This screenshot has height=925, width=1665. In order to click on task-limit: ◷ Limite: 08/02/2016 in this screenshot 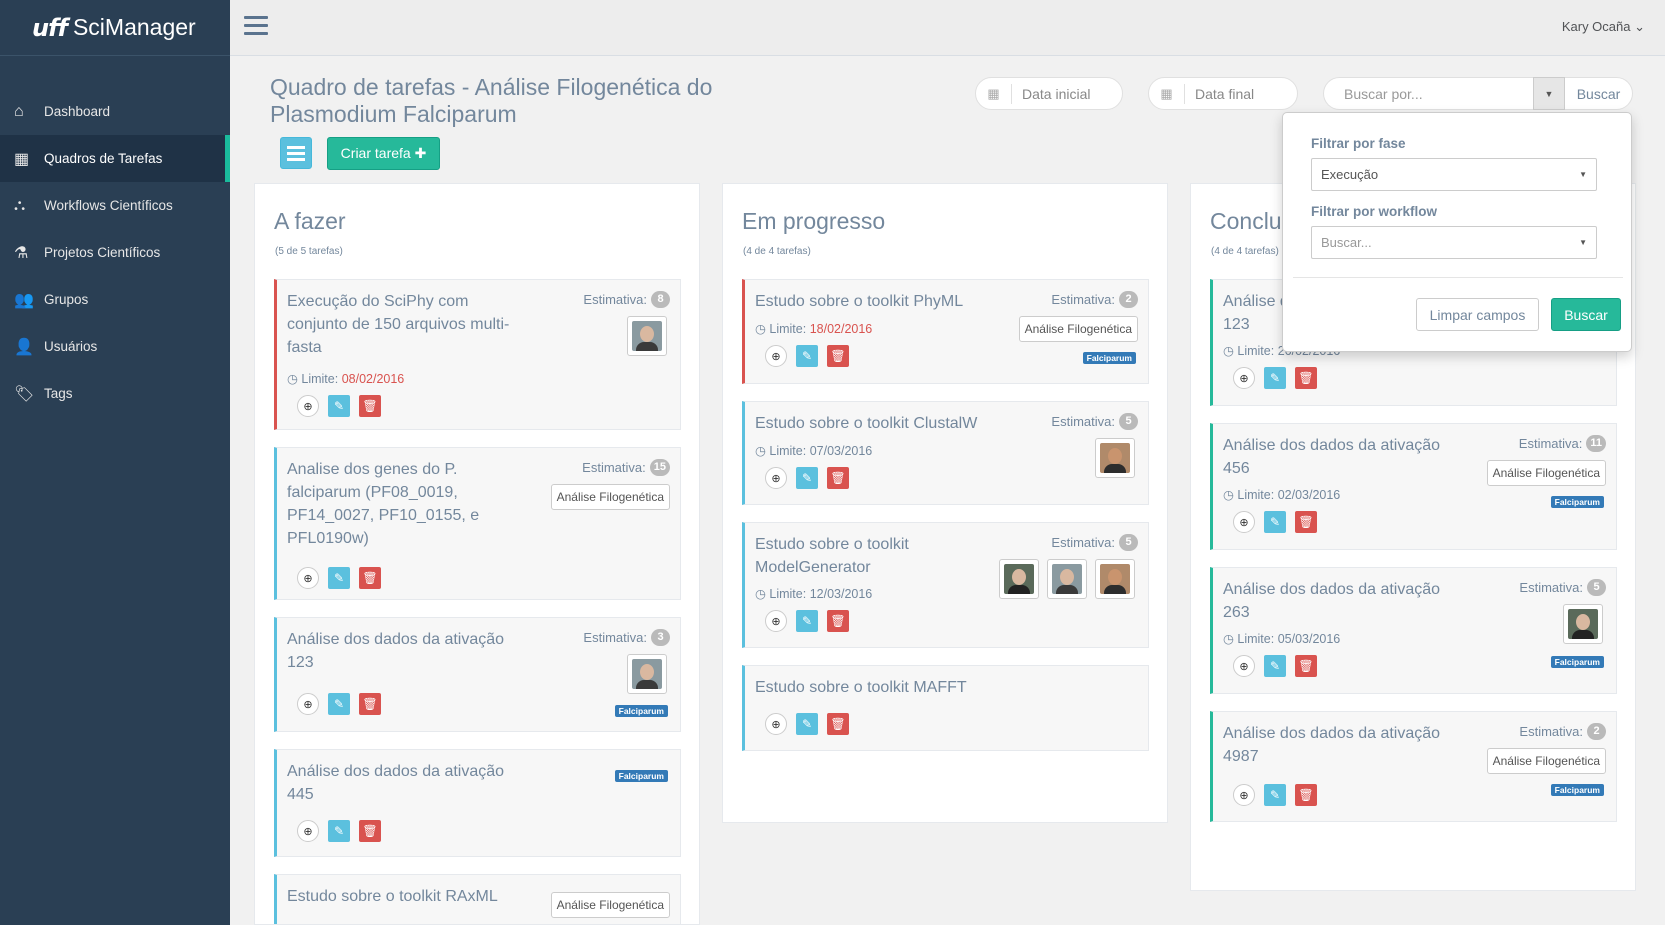, I will do `click(346, 379)`.